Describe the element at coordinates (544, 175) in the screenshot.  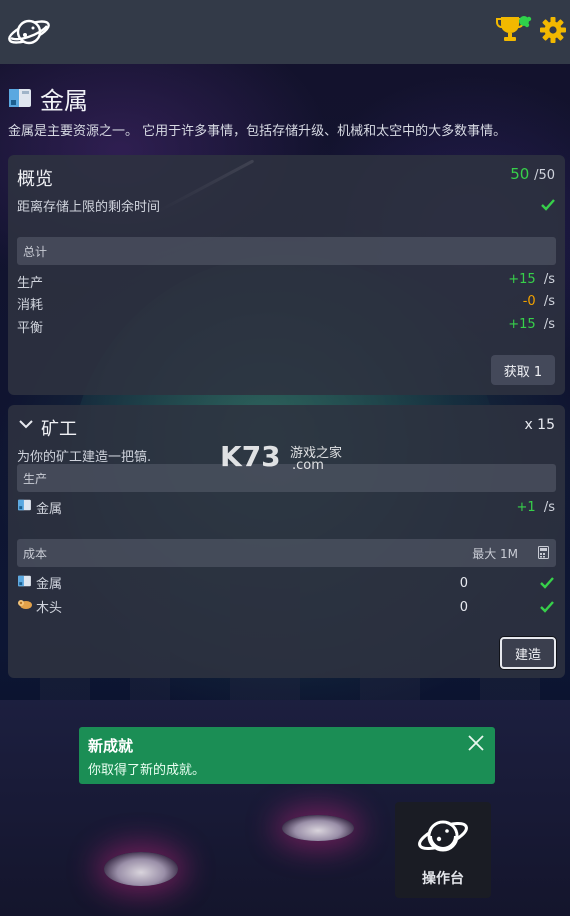
I see `storage-capacity: /50` at that location.